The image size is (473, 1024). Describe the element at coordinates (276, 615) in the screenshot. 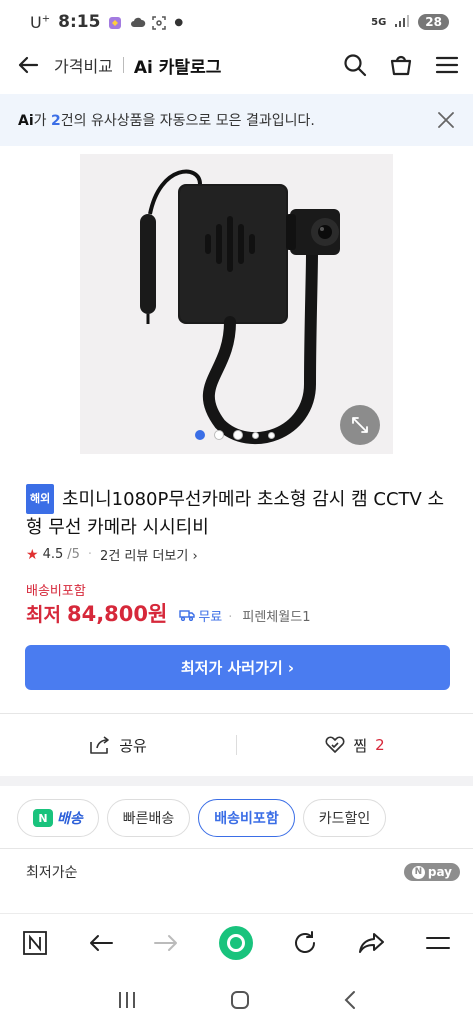

I see `seller-name: 피렌체월드1` at that location.